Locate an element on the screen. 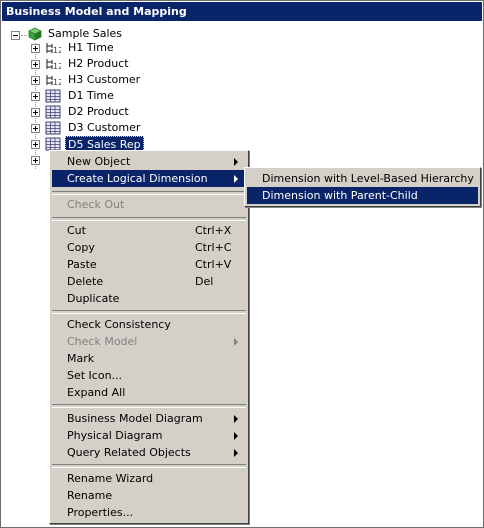 This screenshot has height=528, width=484. menu-shortcut: Ctrl+X is located at coordinates (213, 230).